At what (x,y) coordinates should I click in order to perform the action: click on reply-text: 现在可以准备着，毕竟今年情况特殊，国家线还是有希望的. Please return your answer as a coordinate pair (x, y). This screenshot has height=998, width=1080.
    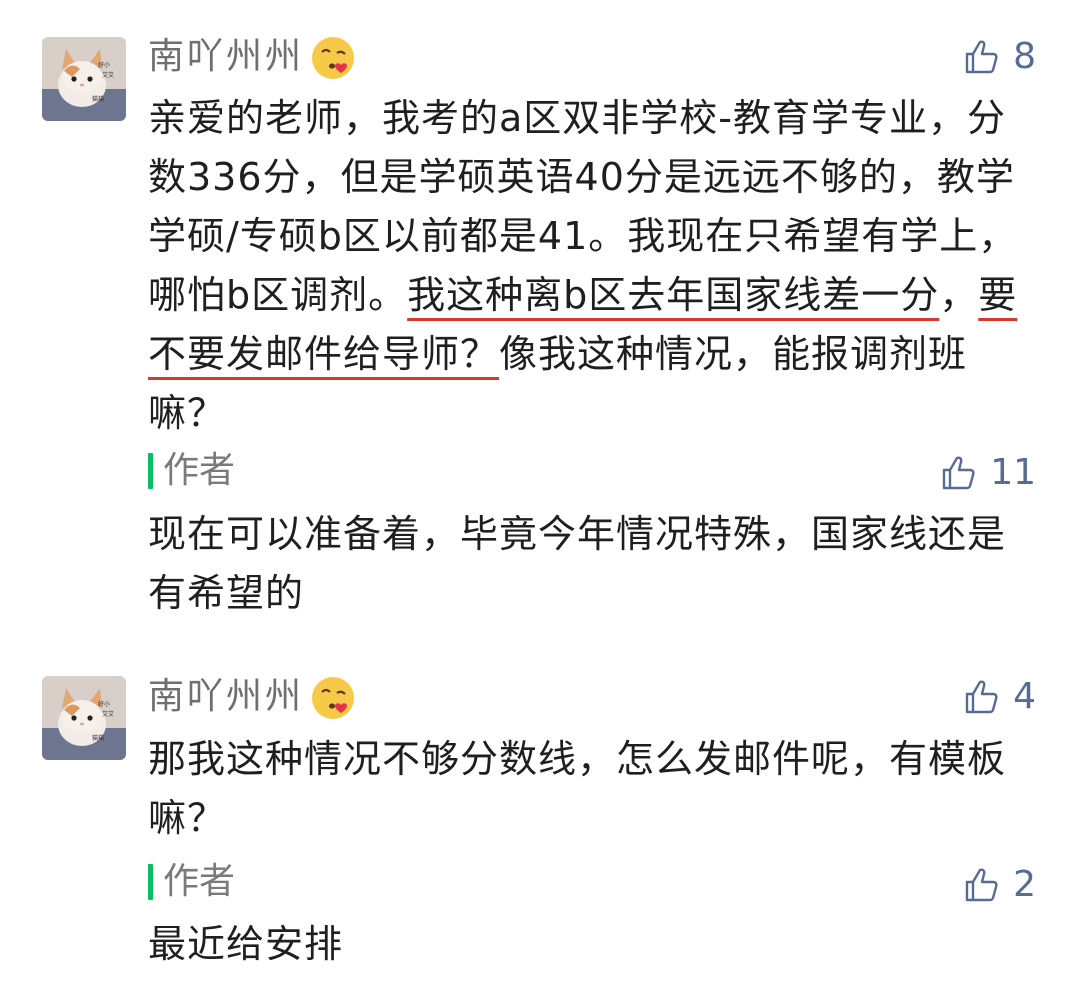
    Looking at the image, I should click on (577, 563).